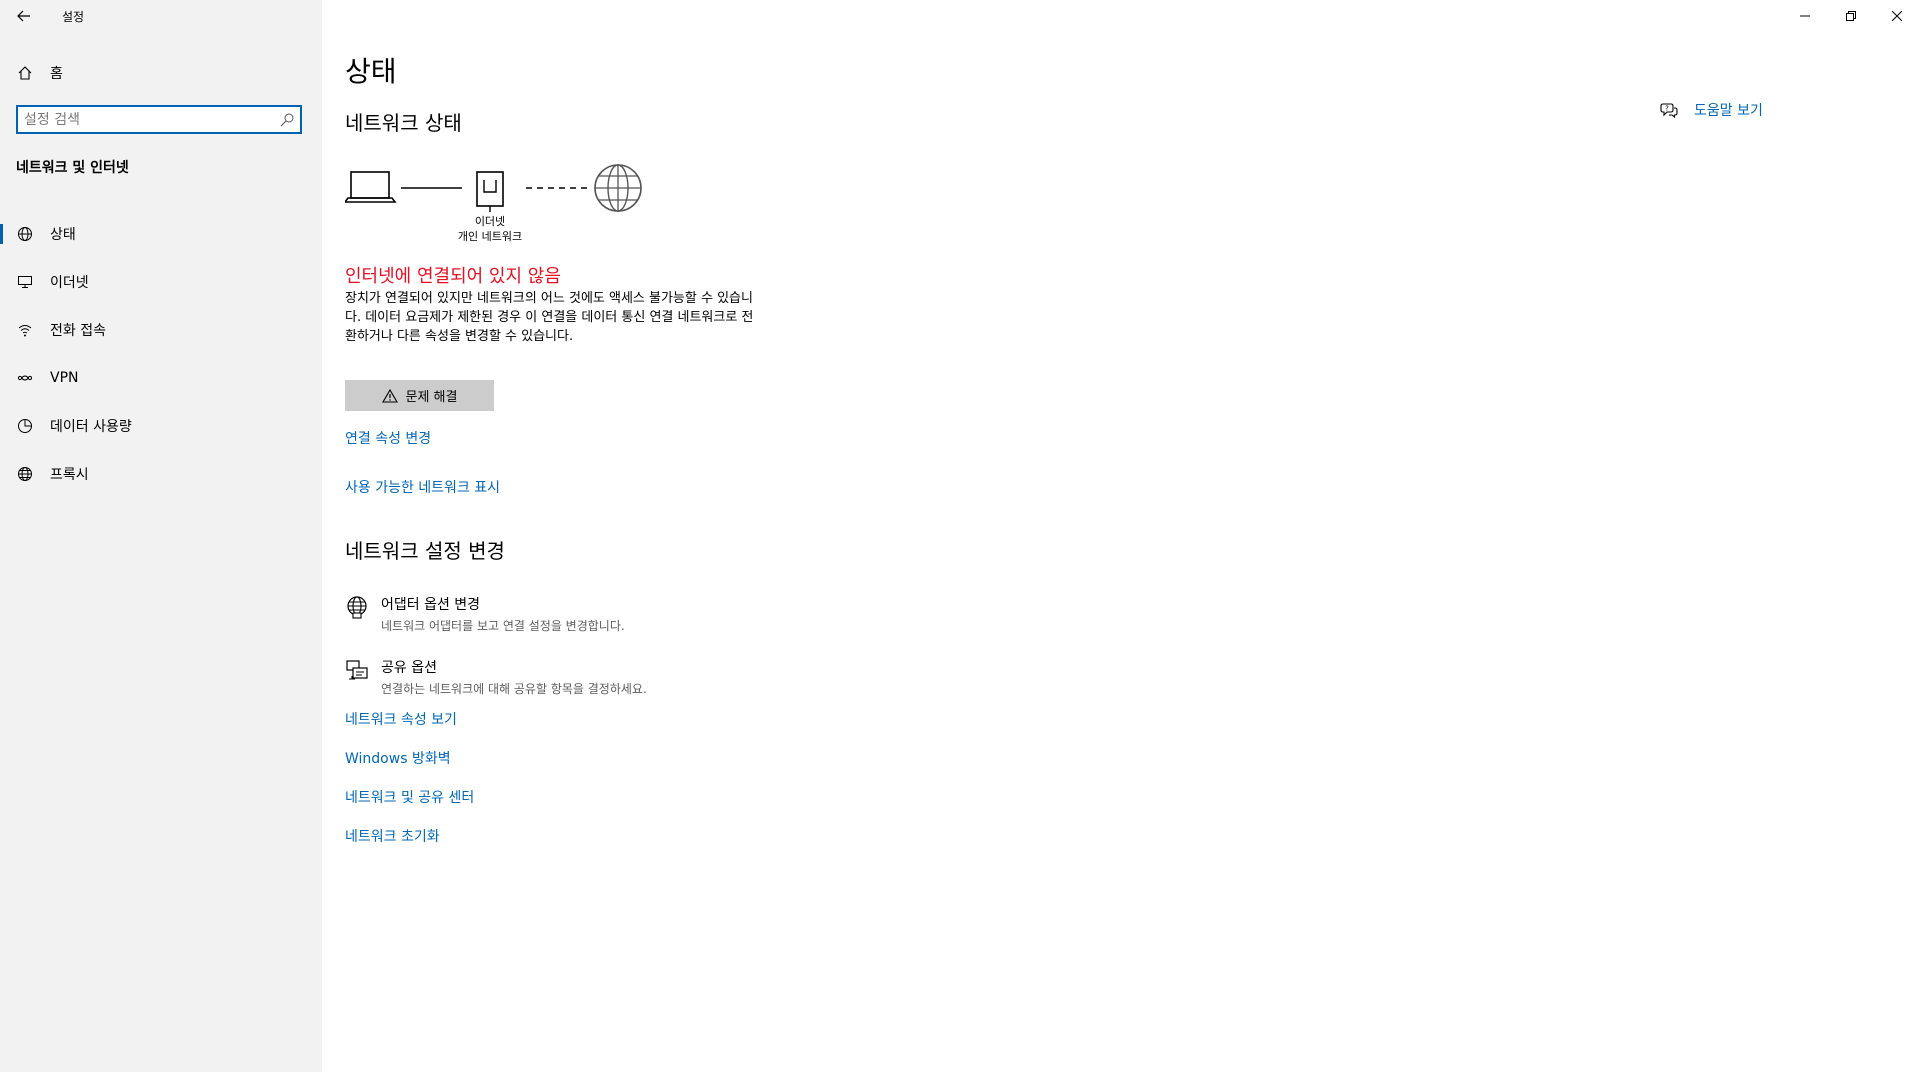 The image size is (1920, 1072). What do you see at coordinates (403, 123) in the screenshot?
I see `network-status-heading: 네트워크 상태` at bounding box center [403, 123].